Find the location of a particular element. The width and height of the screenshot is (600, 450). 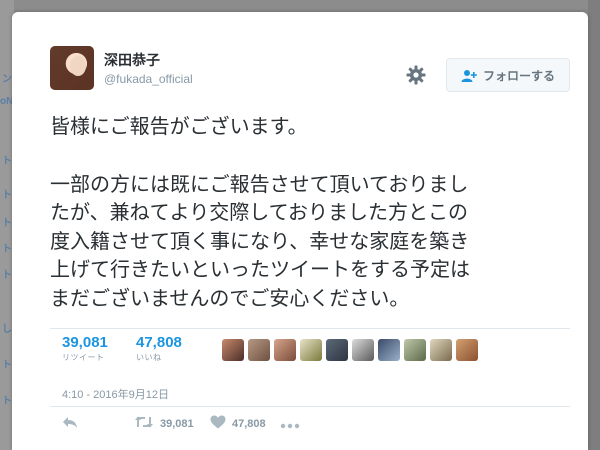

reply-button is located at coordinates (70, 423).